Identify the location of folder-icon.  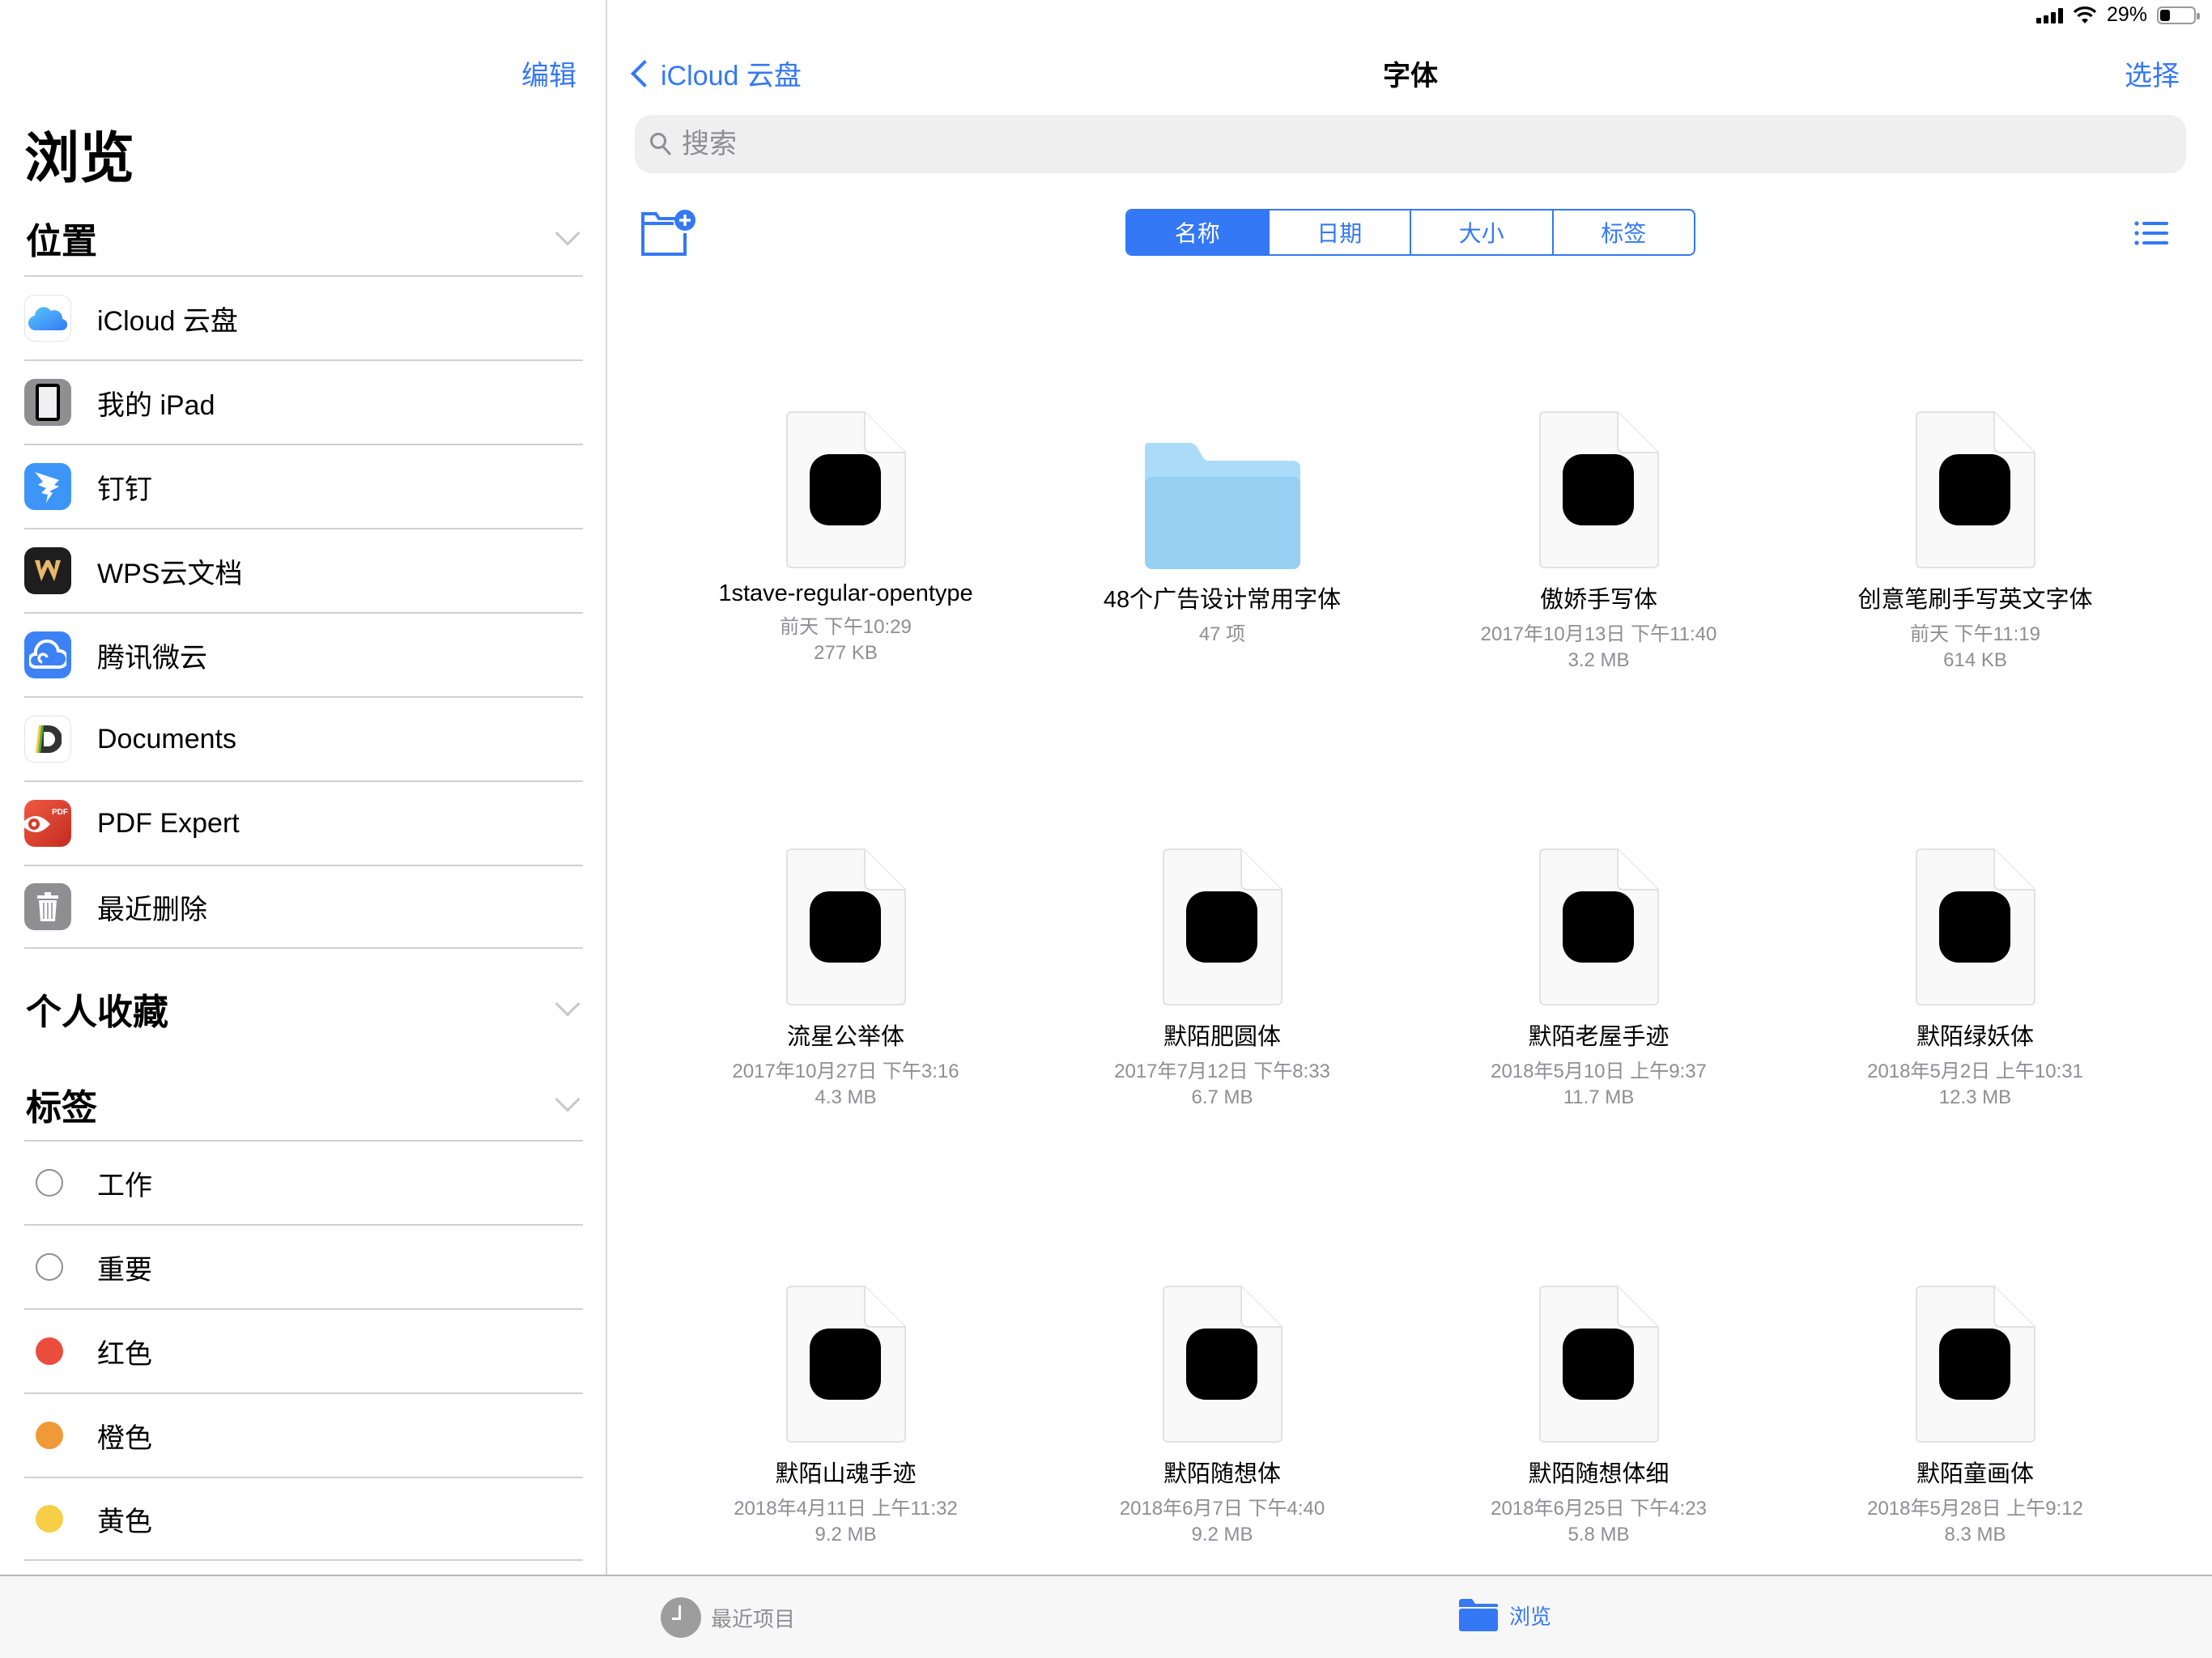
(1222, 429).